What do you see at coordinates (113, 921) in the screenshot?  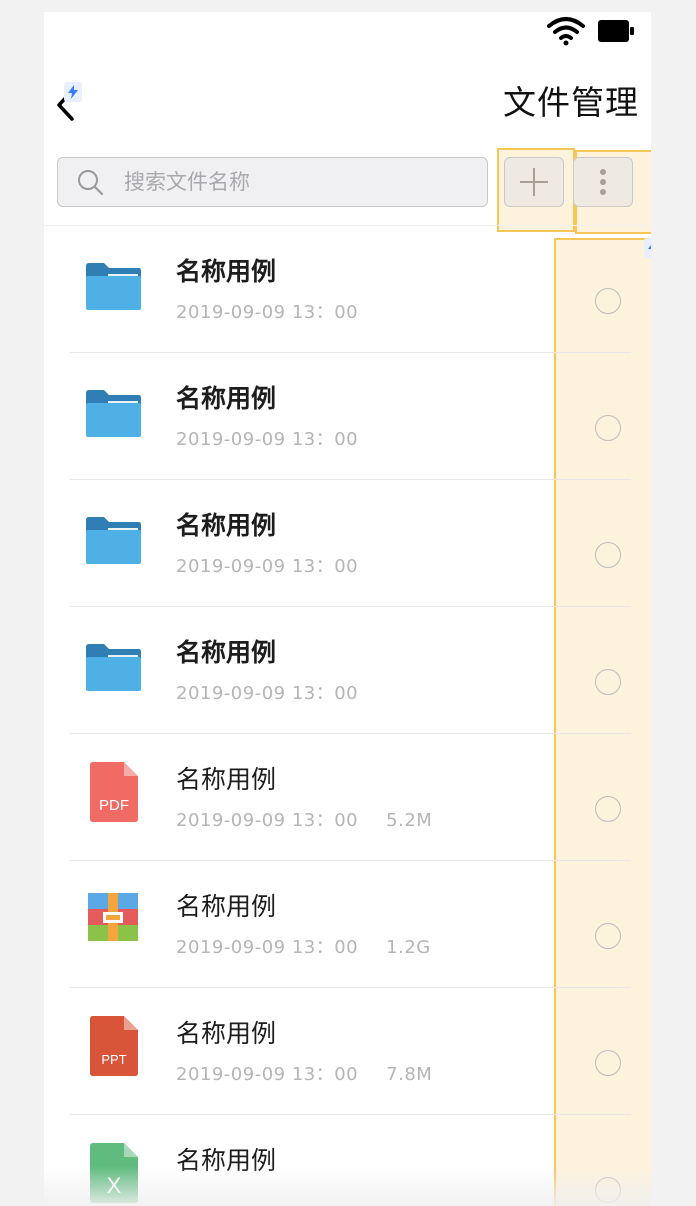 I see `archive-file-icon` at bounding box center [113, 921].